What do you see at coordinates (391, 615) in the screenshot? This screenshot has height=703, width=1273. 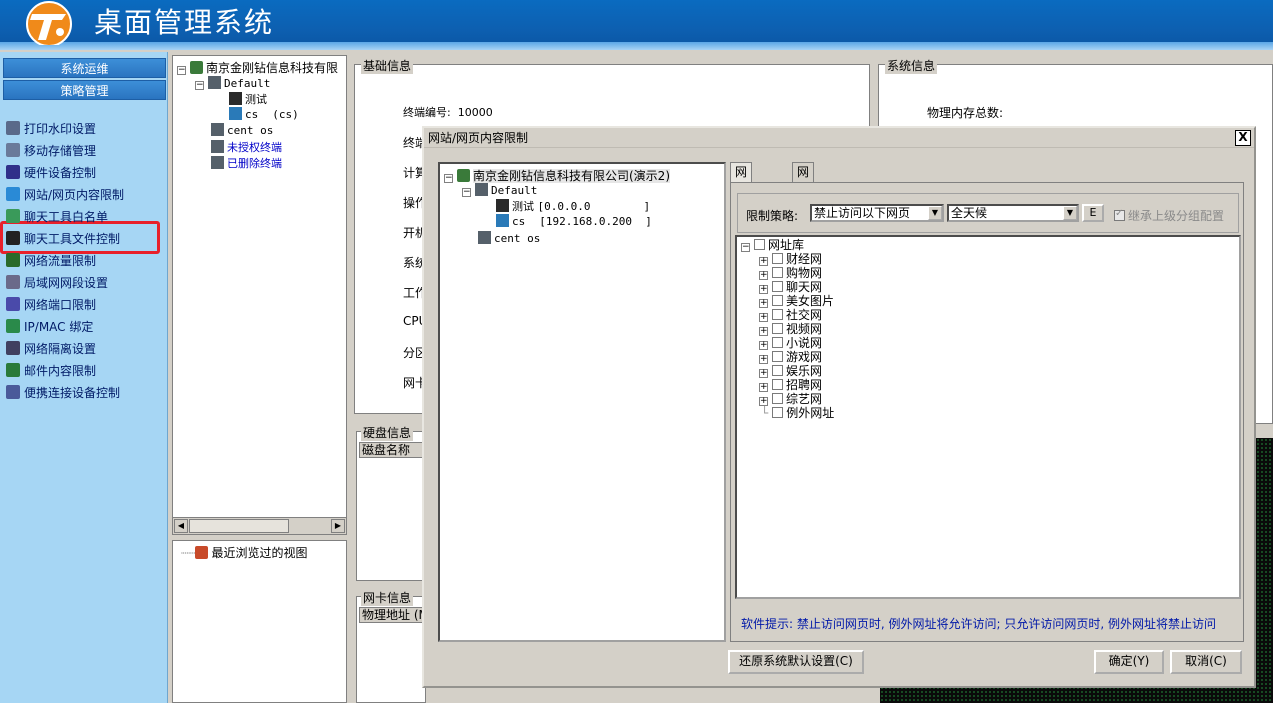 I see `nic-col-header: 物理地址 (M` at bounding box center [391, 615].